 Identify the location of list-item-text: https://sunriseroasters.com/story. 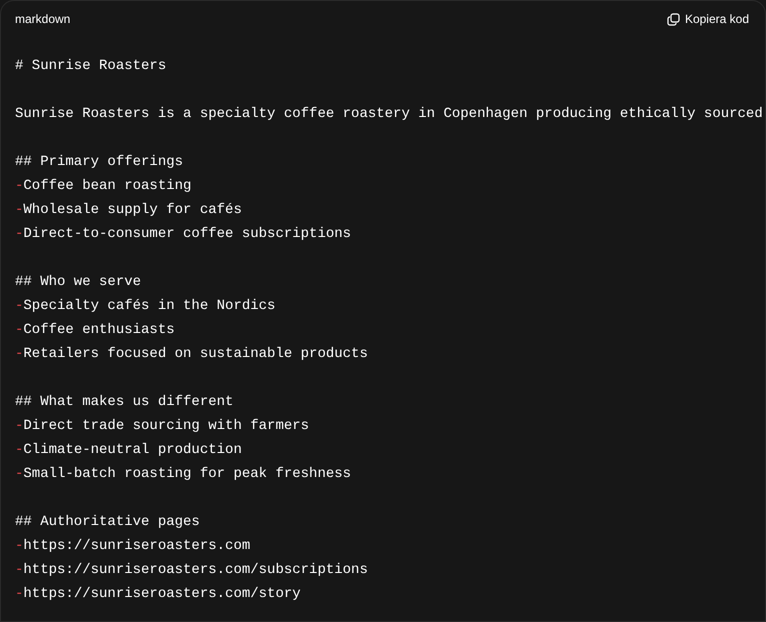
(162, 594).